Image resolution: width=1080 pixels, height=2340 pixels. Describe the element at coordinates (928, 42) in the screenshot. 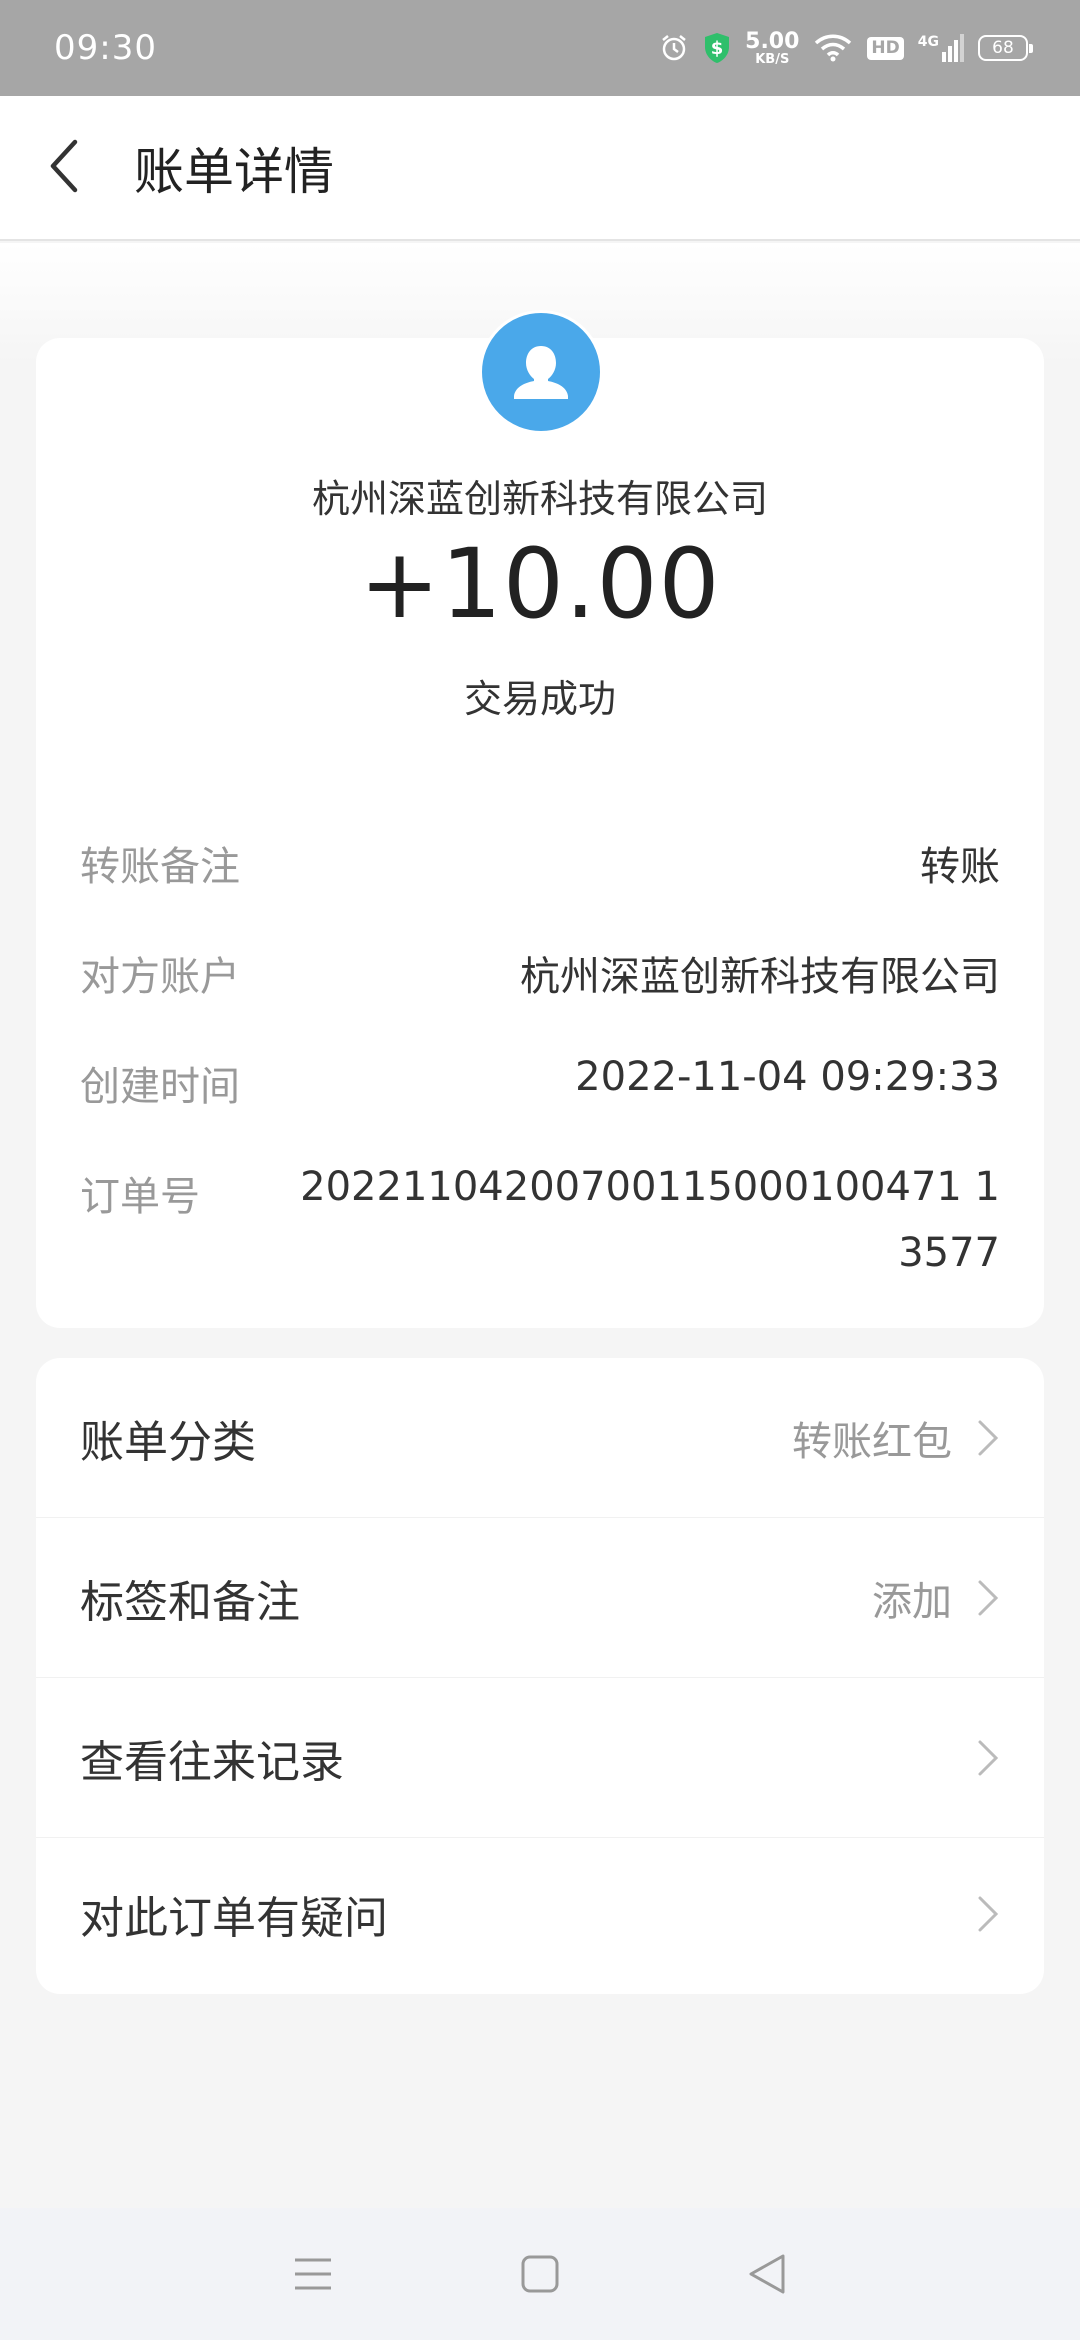

I see `network-type: 4G` at that location.